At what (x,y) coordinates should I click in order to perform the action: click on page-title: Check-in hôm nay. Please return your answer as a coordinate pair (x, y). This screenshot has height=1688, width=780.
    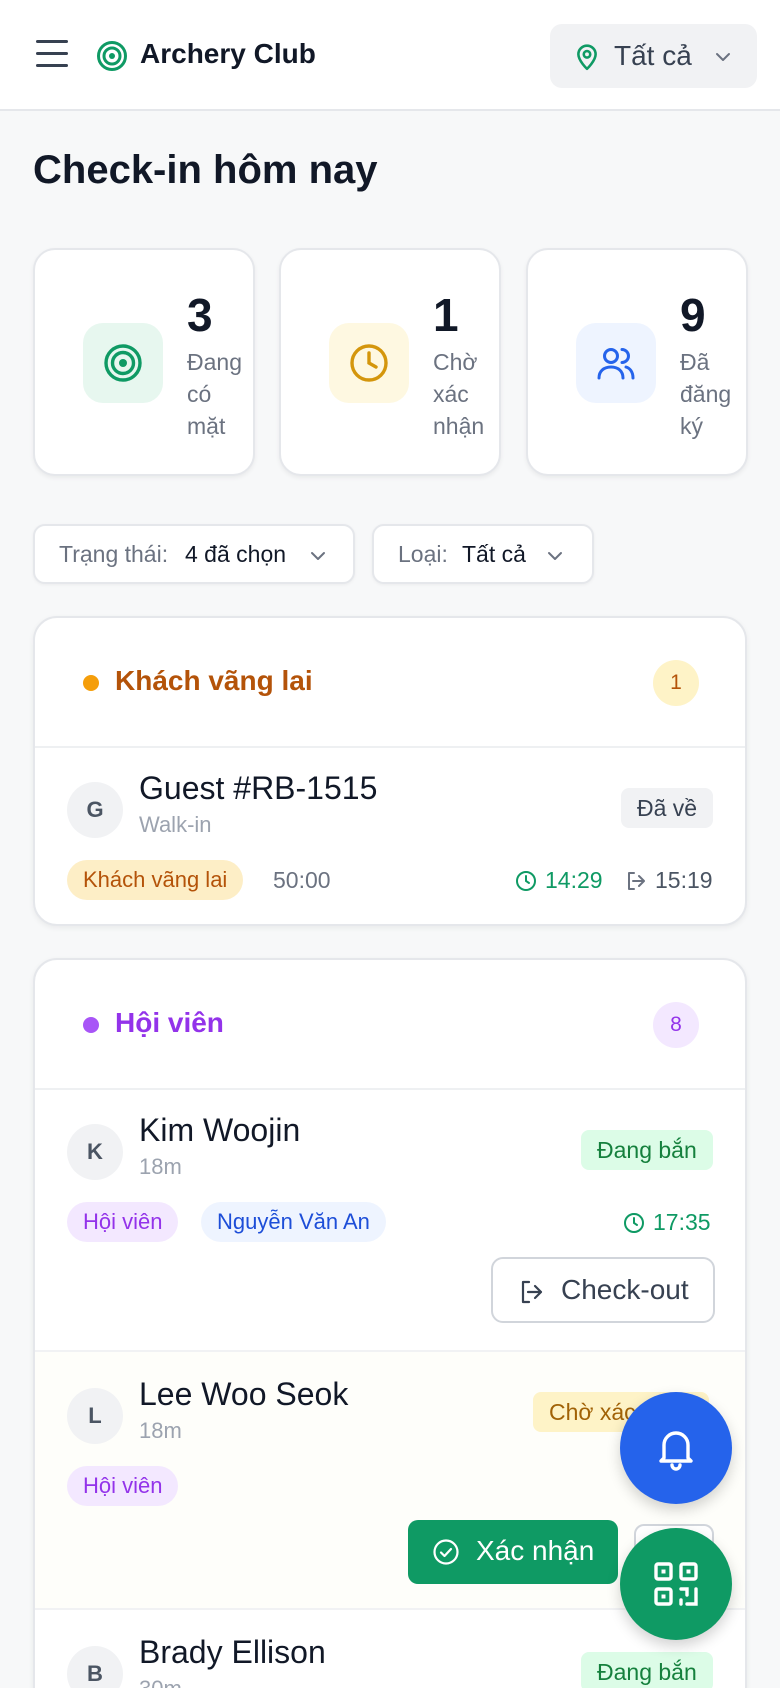
    Looking at the image, I should click on (205, 170).